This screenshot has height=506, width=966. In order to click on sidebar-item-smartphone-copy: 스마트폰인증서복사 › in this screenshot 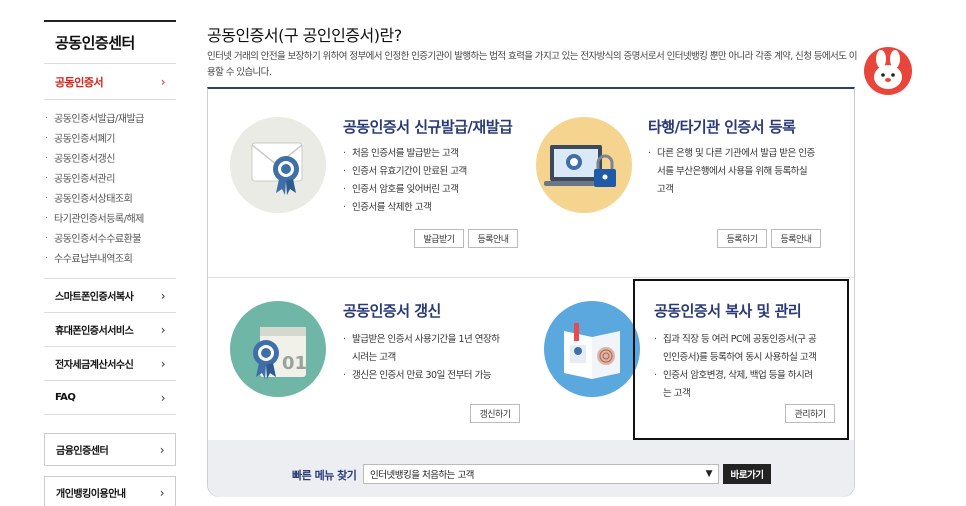, I will do `click(110, 296)`.